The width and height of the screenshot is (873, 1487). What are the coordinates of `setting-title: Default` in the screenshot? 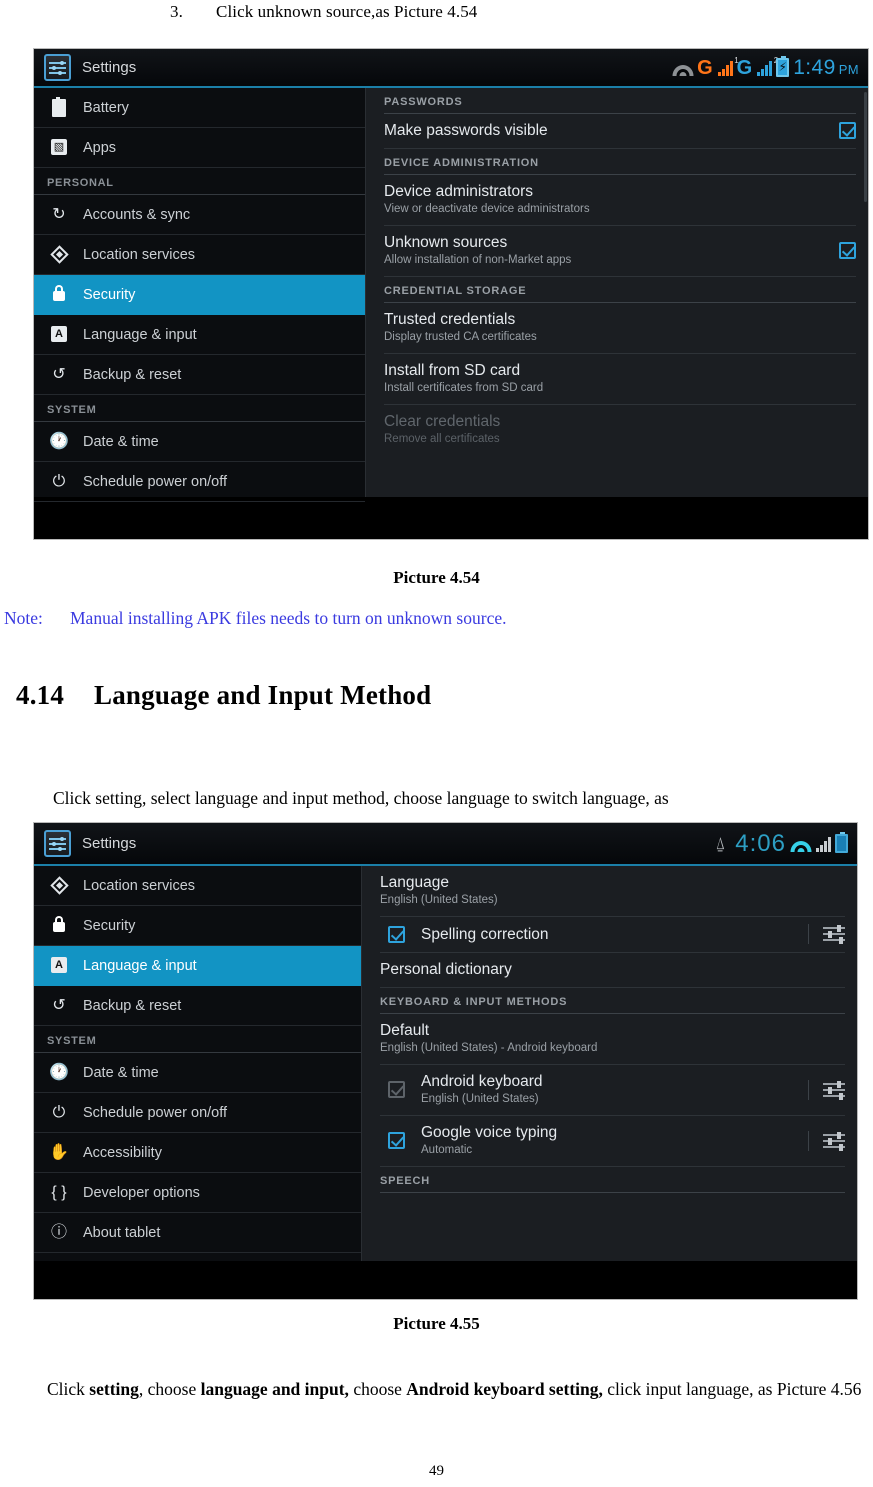 It's located at (405, 1030).